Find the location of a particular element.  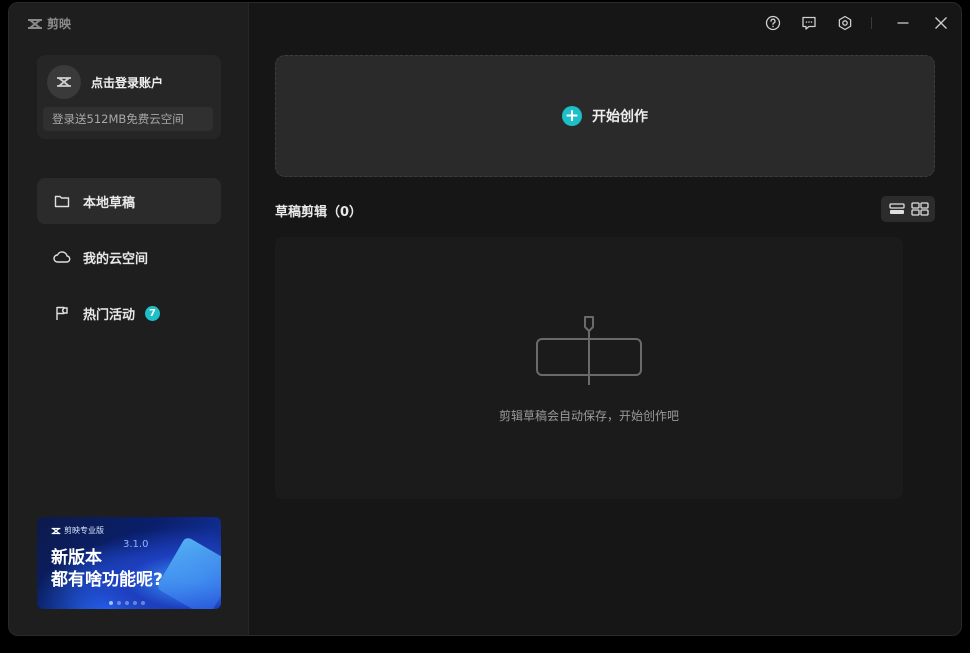

settings-button is located at coordinates (845, 23).